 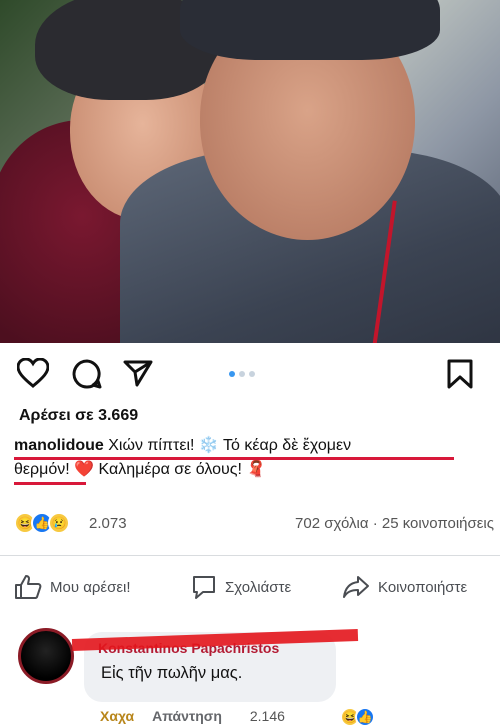 I want to click on bookmark-icon, so click(x=460, y=374).